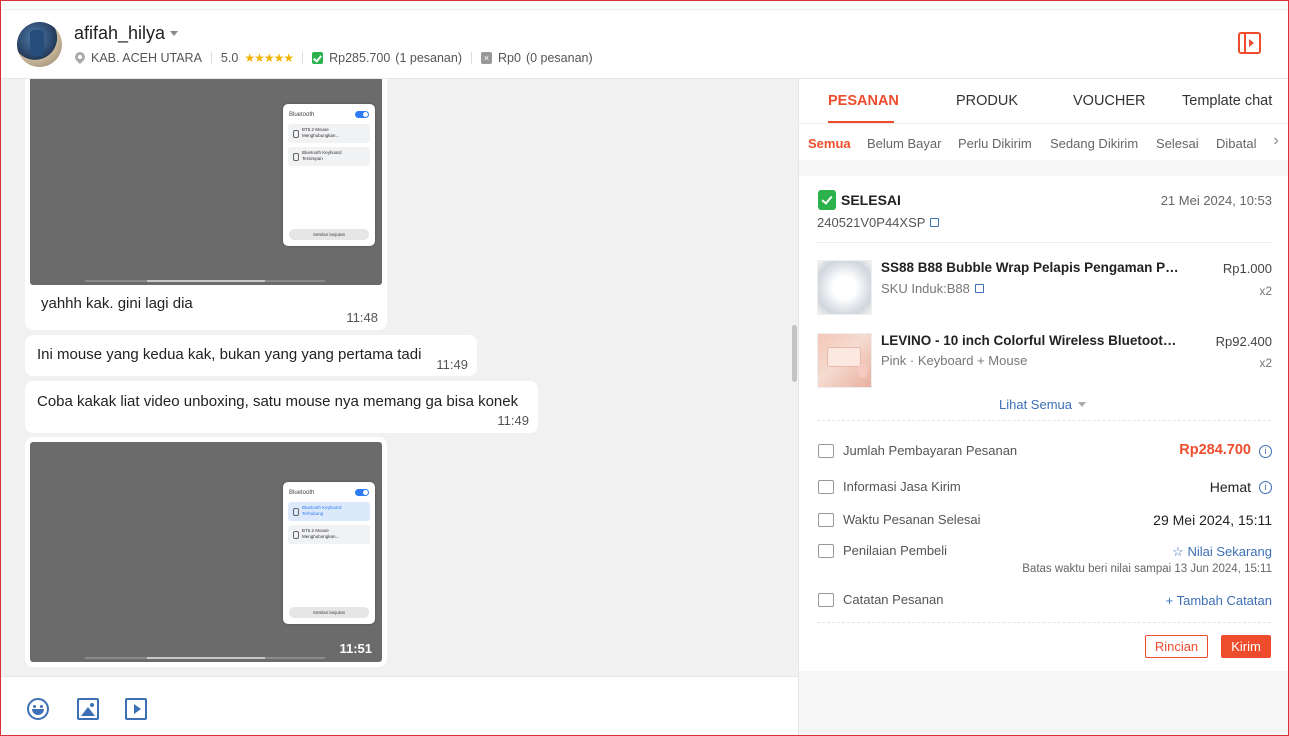  I want to click on tab-template-chat: Template chat, so click(1227, 101).